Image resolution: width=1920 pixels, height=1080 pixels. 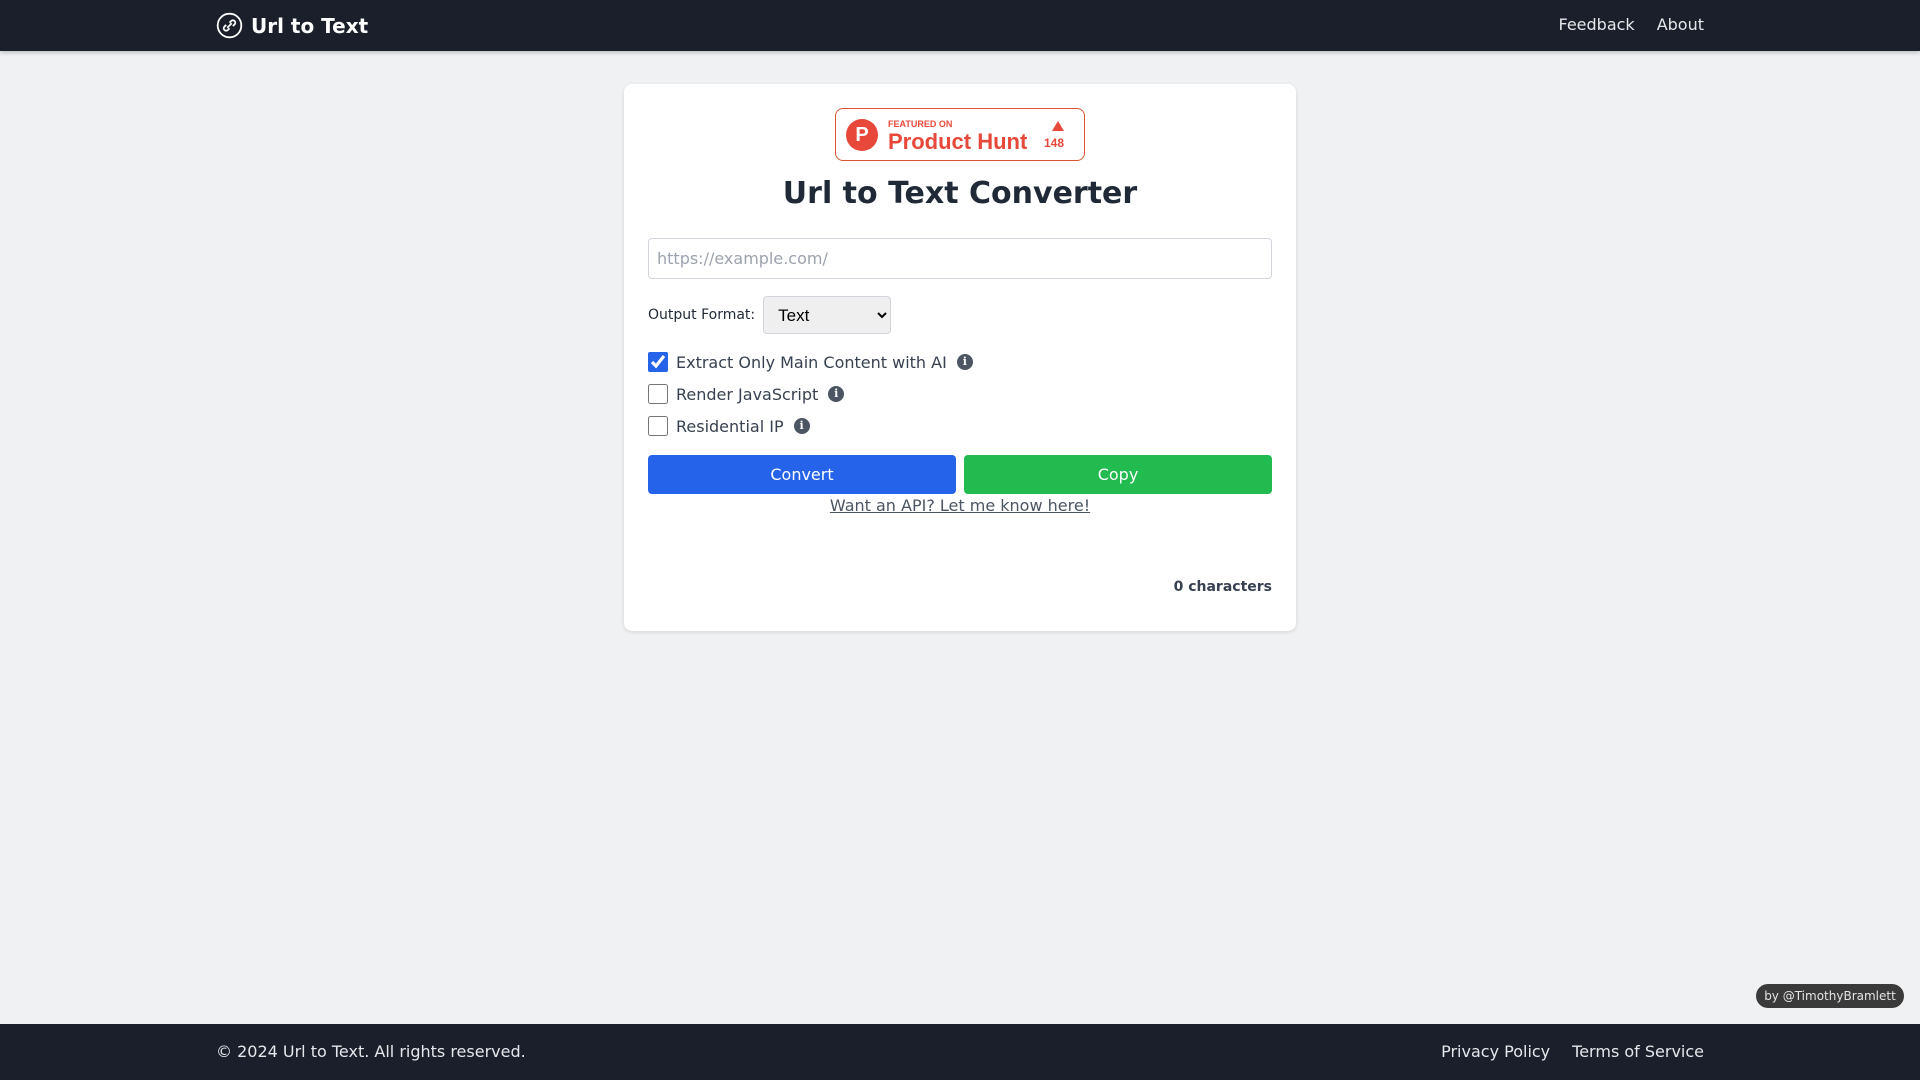 I want to click on link-circle-icon, so click(x=229, y=25).